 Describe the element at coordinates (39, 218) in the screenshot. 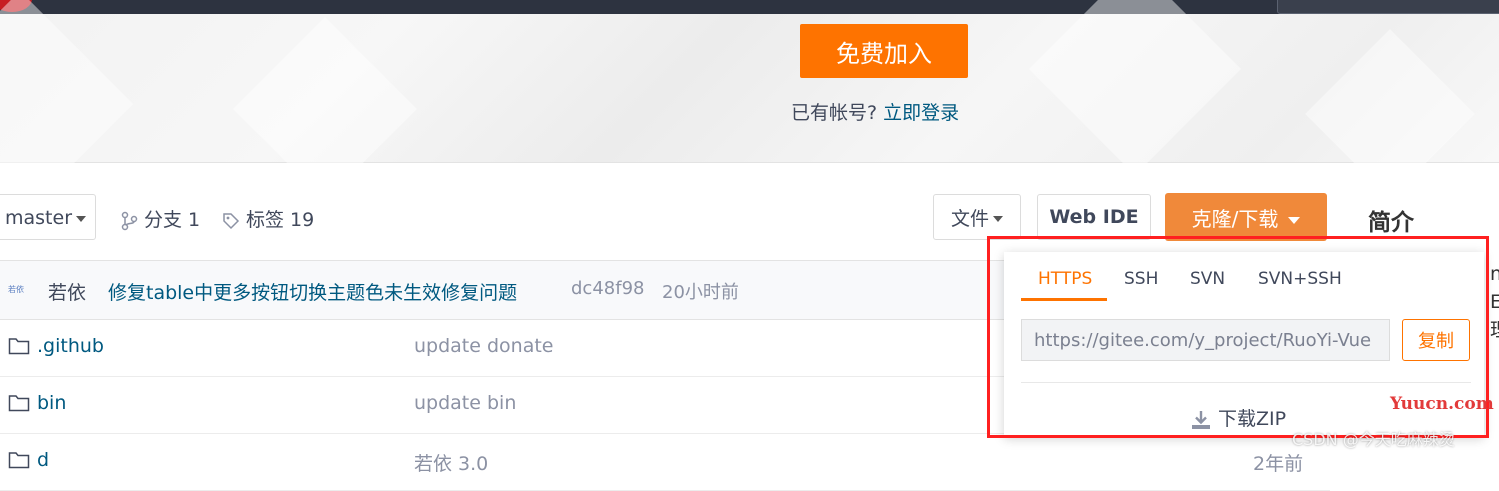

I see `branch-name: master` at that location.